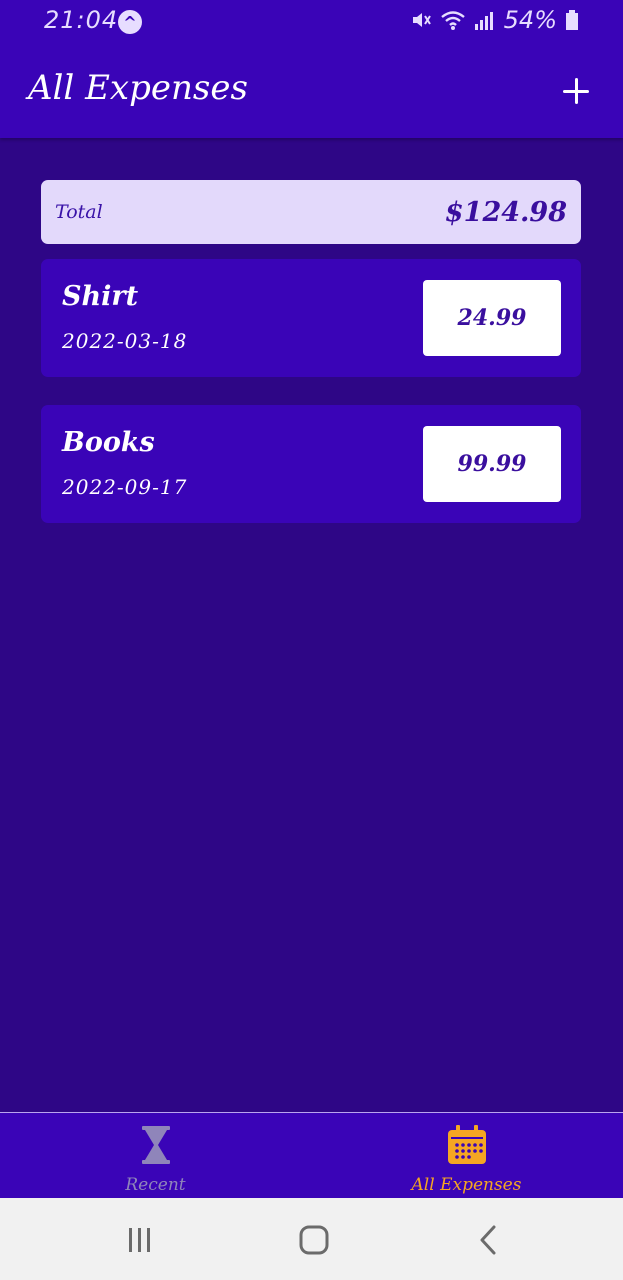  I want to click on system-nav-bar, so click(311, 1239).